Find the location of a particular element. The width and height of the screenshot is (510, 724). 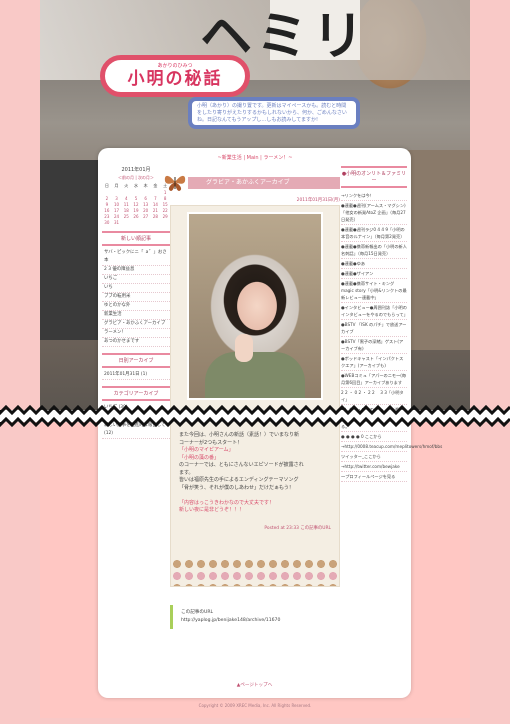

post-photo is located at coordinates (255, 306).